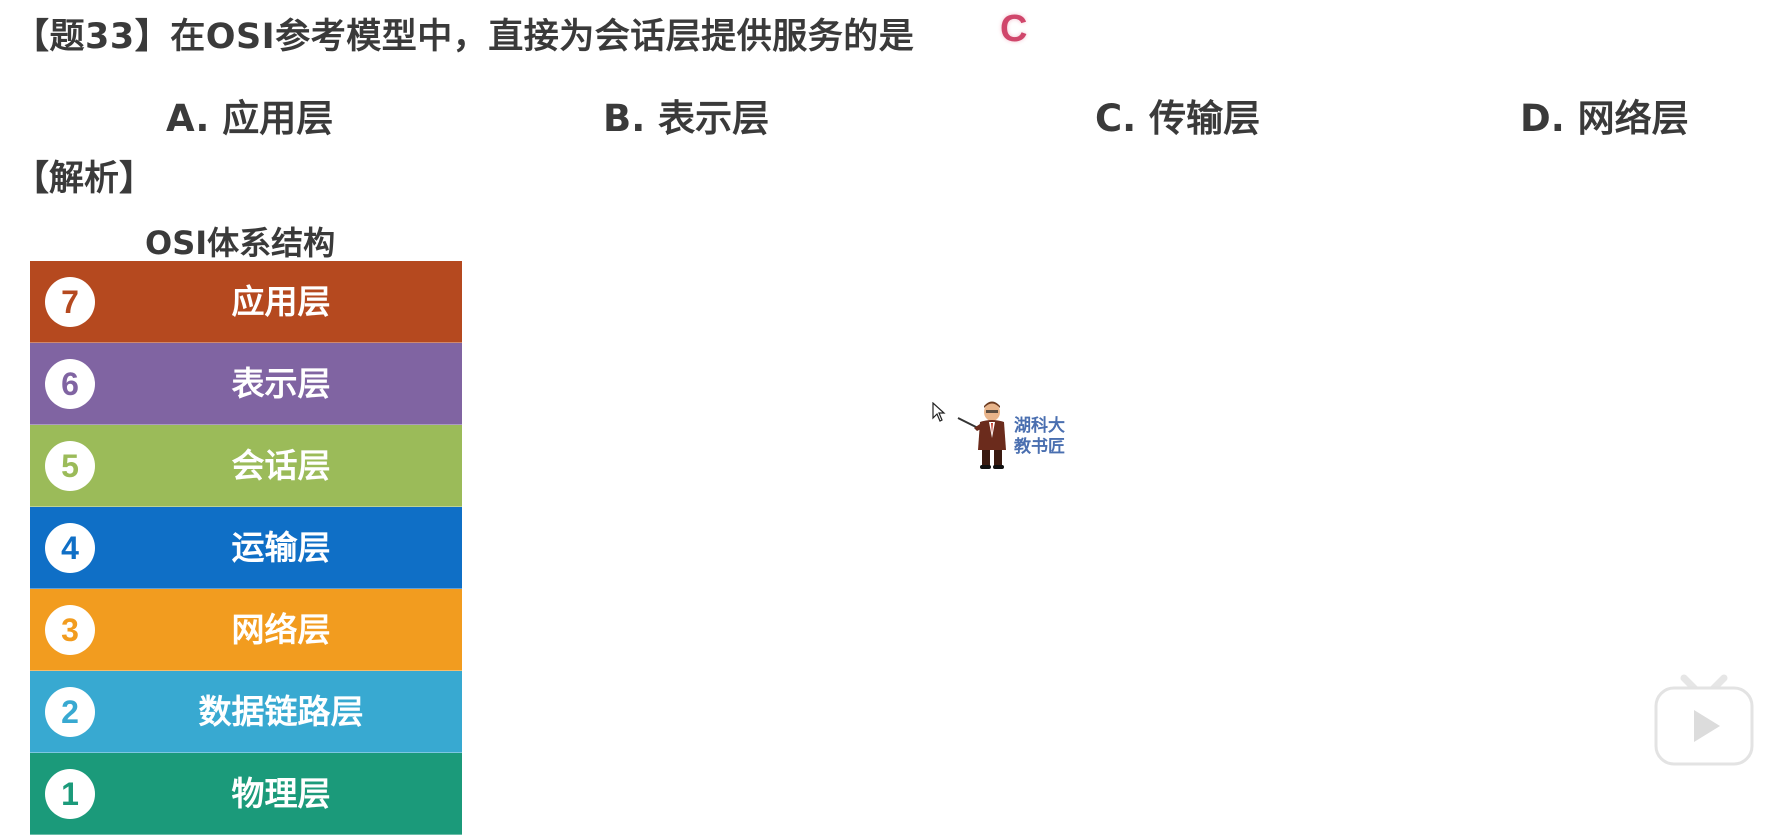  I want to click on analysis-label: 【解析】, so click(84, 179).